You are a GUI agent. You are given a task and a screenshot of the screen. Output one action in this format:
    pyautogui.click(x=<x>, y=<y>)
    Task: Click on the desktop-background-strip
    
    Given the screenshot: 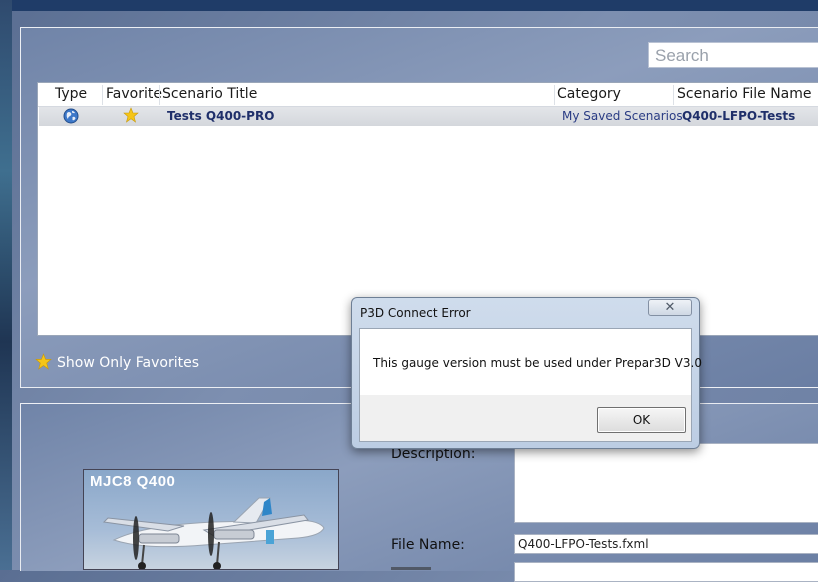 What is the action you would take?
    pyautogui.click(x=6, y=285)
    